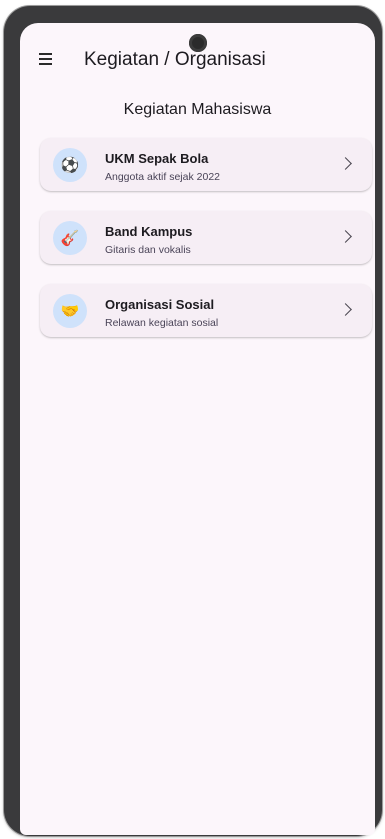  I want to click on hamburger-menu-icon, so click(46, 59).